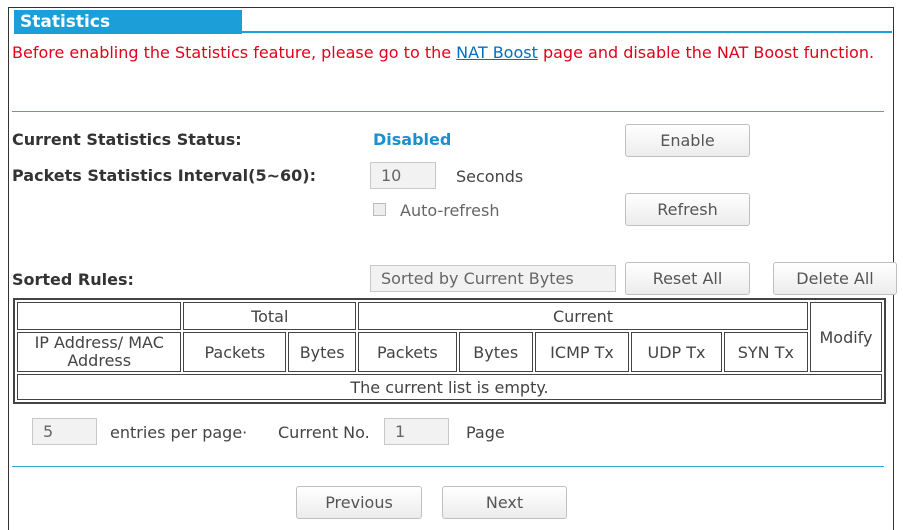  I want to click on reset-all-button: Reset All, so click(687, 278).